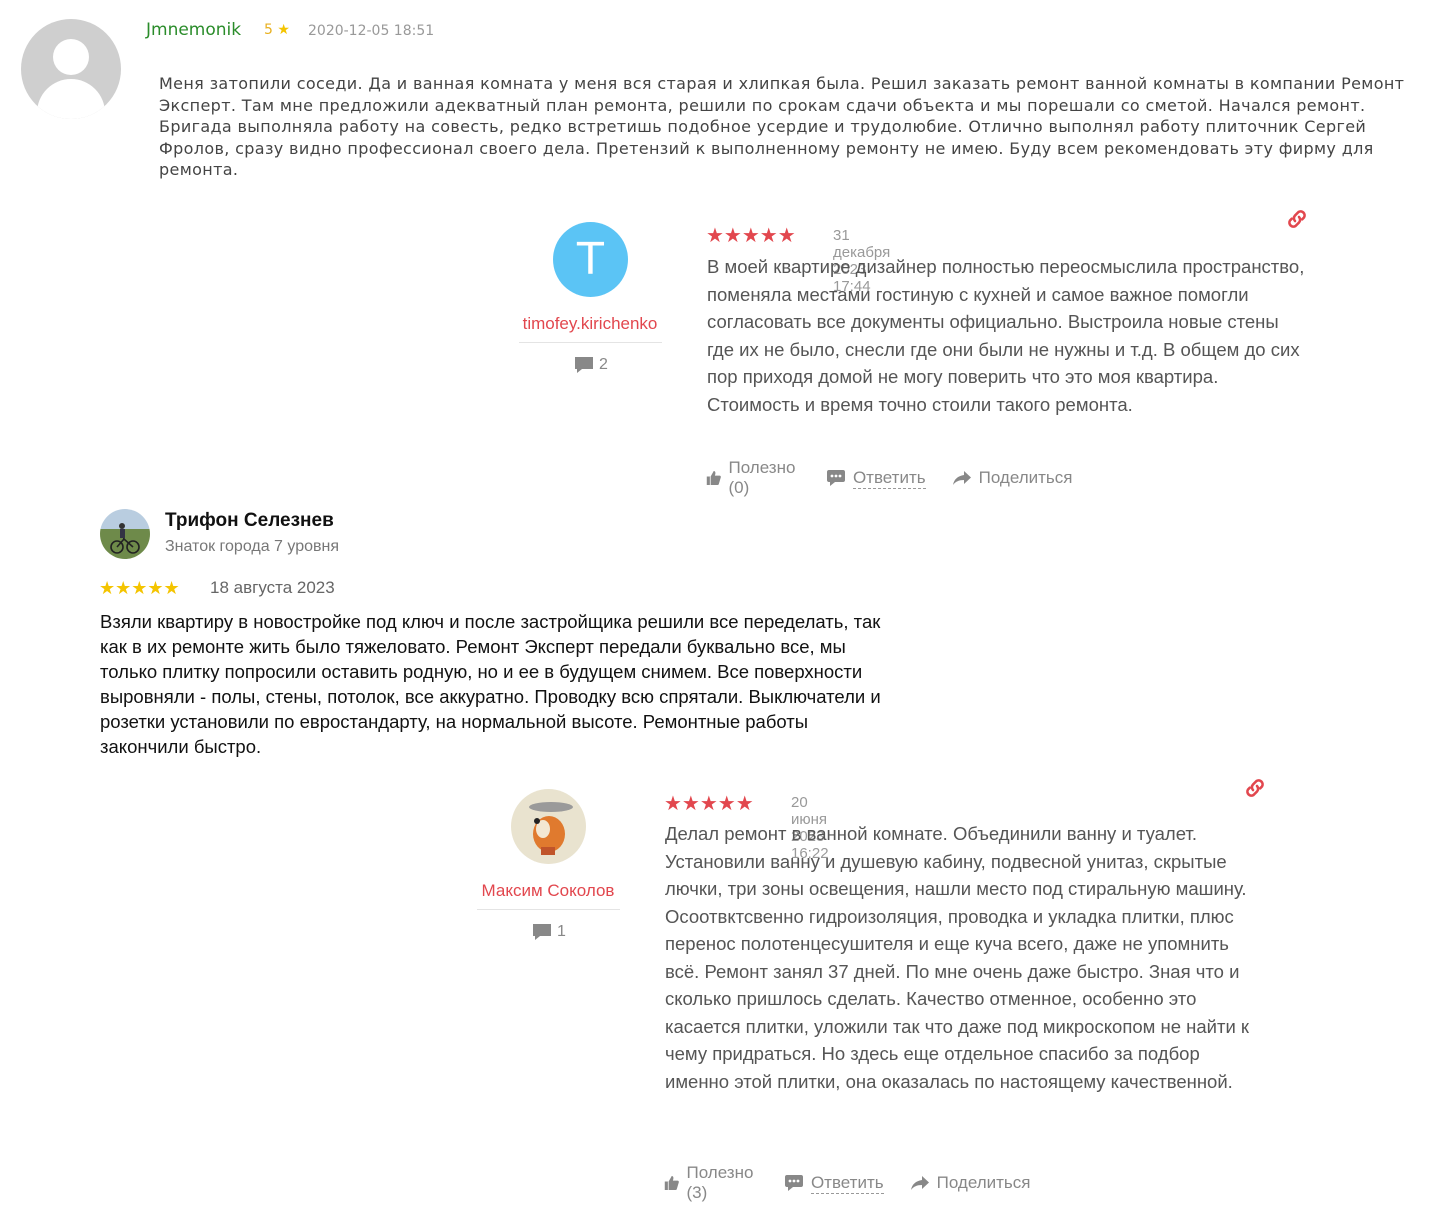 This screenshot has height=1223, width=1441. What do you see at coordinates (561, 931) in the screenshot?
I see `comments-count-value: 1` at bounding box center [561, 931].